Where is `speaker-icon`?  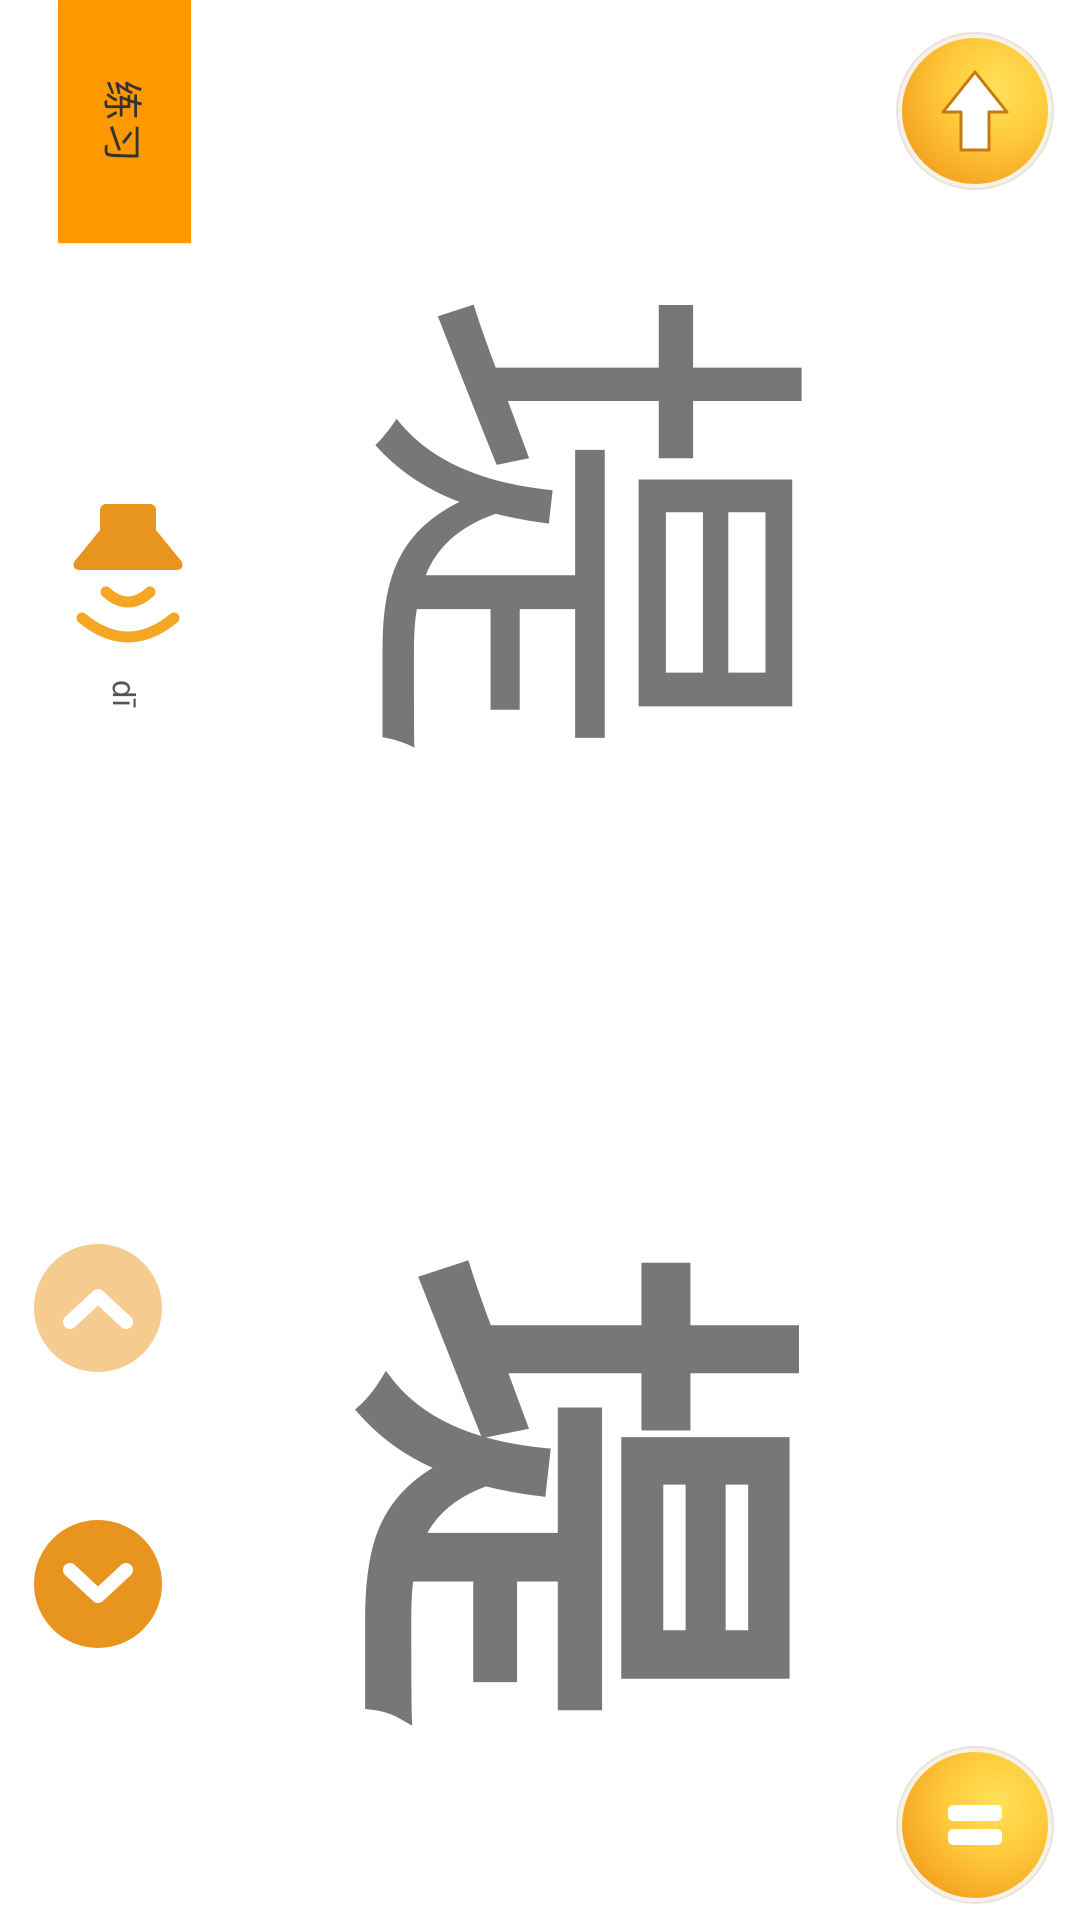 speaker-icon is located at coordinates (128, 575).